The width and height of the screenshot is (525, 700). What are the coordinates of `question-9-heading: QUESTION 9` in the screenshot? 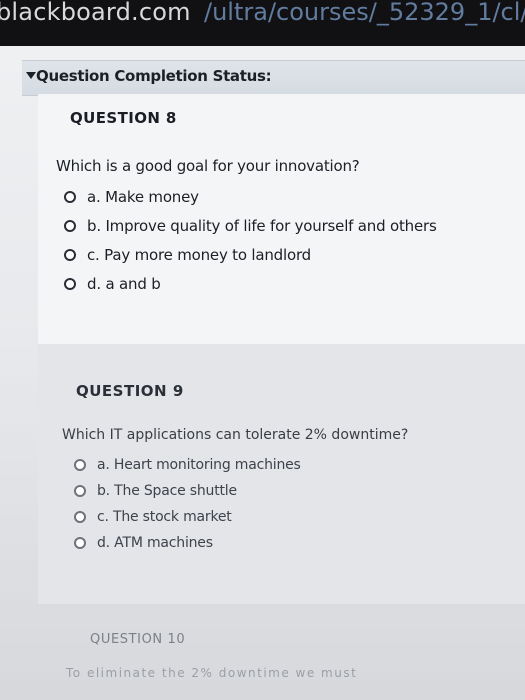 It's located at (130, 391).